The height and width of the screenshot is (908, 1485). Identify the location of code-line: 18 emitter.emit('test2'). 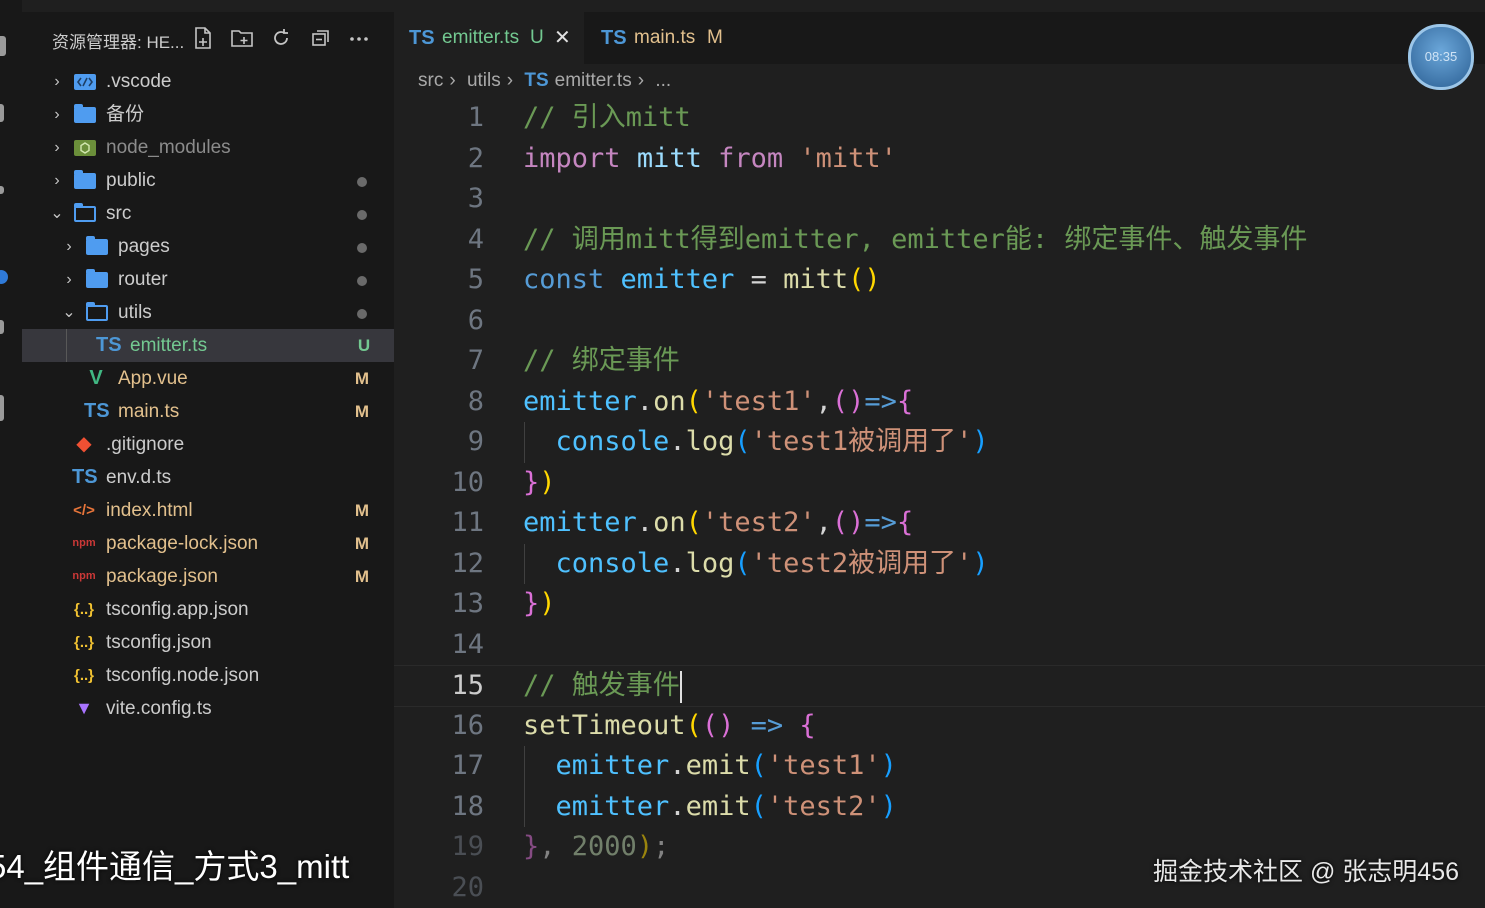
(939, 807).